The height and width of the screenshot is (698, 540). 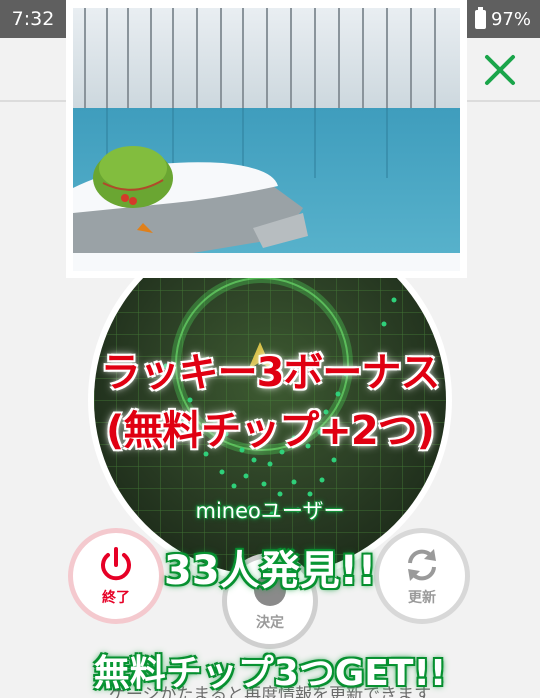 I want to click on close-button, so click(x=500, y=70).